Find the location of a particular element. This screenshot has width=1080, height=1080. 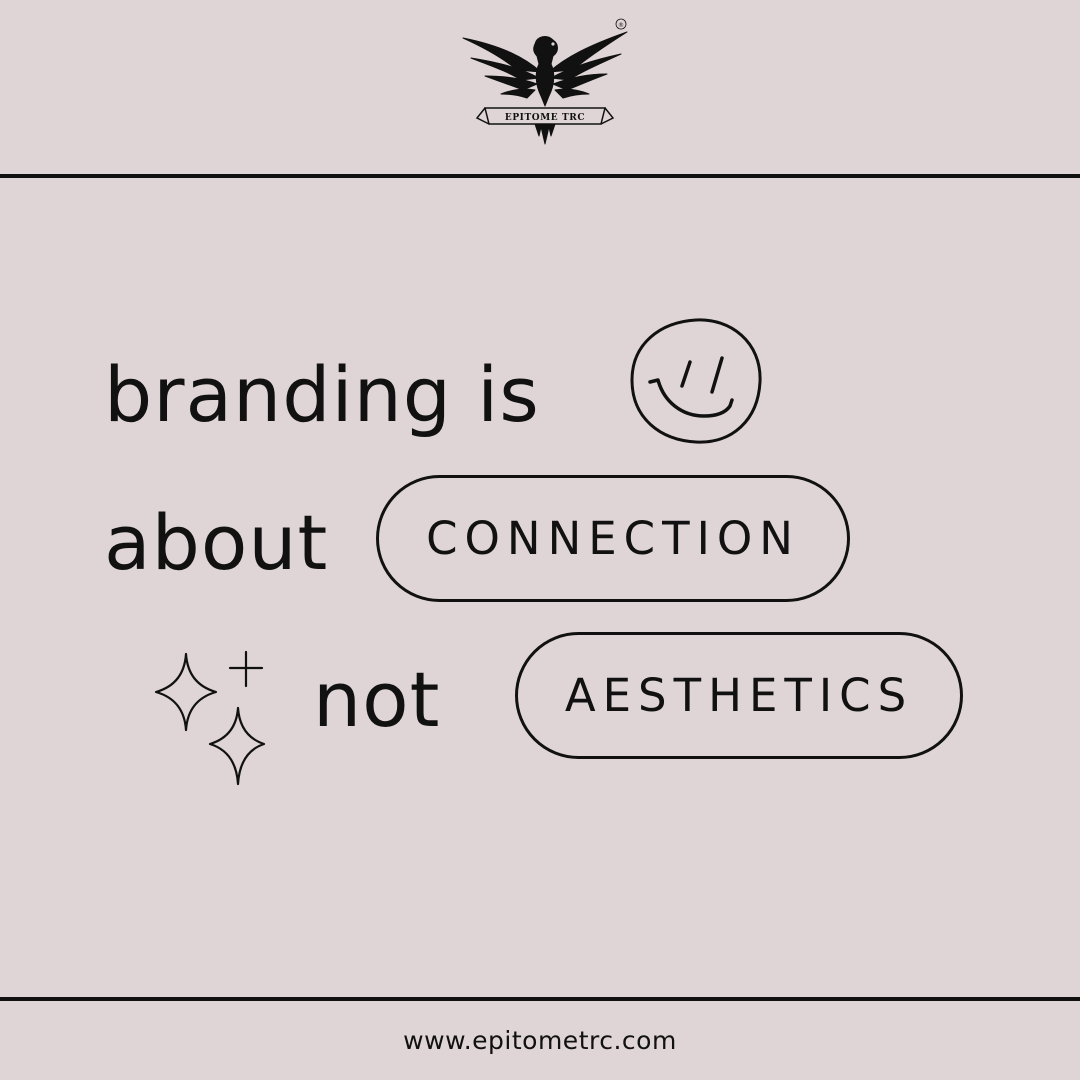

sparkles-icon is located at coordinates (210, 718).